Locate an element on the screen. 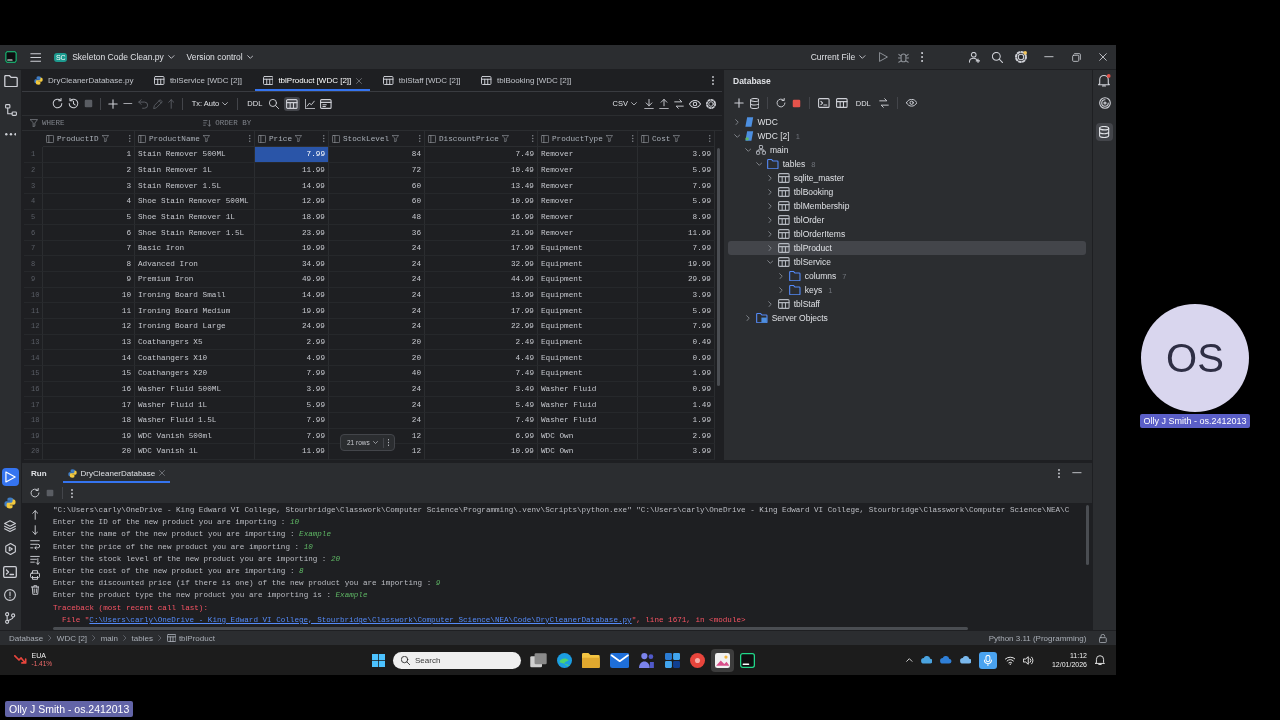 The width and height of the screenshot is (1280, 720). search-field: Search is located at coordinates (457, 660).